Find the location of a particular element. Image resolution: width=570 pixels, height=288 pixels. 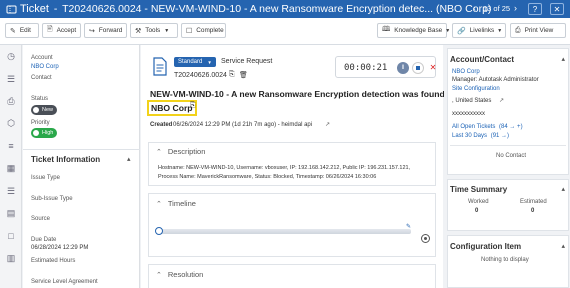

forward-button: ↪ Forward is located at coordinates (105, 30).